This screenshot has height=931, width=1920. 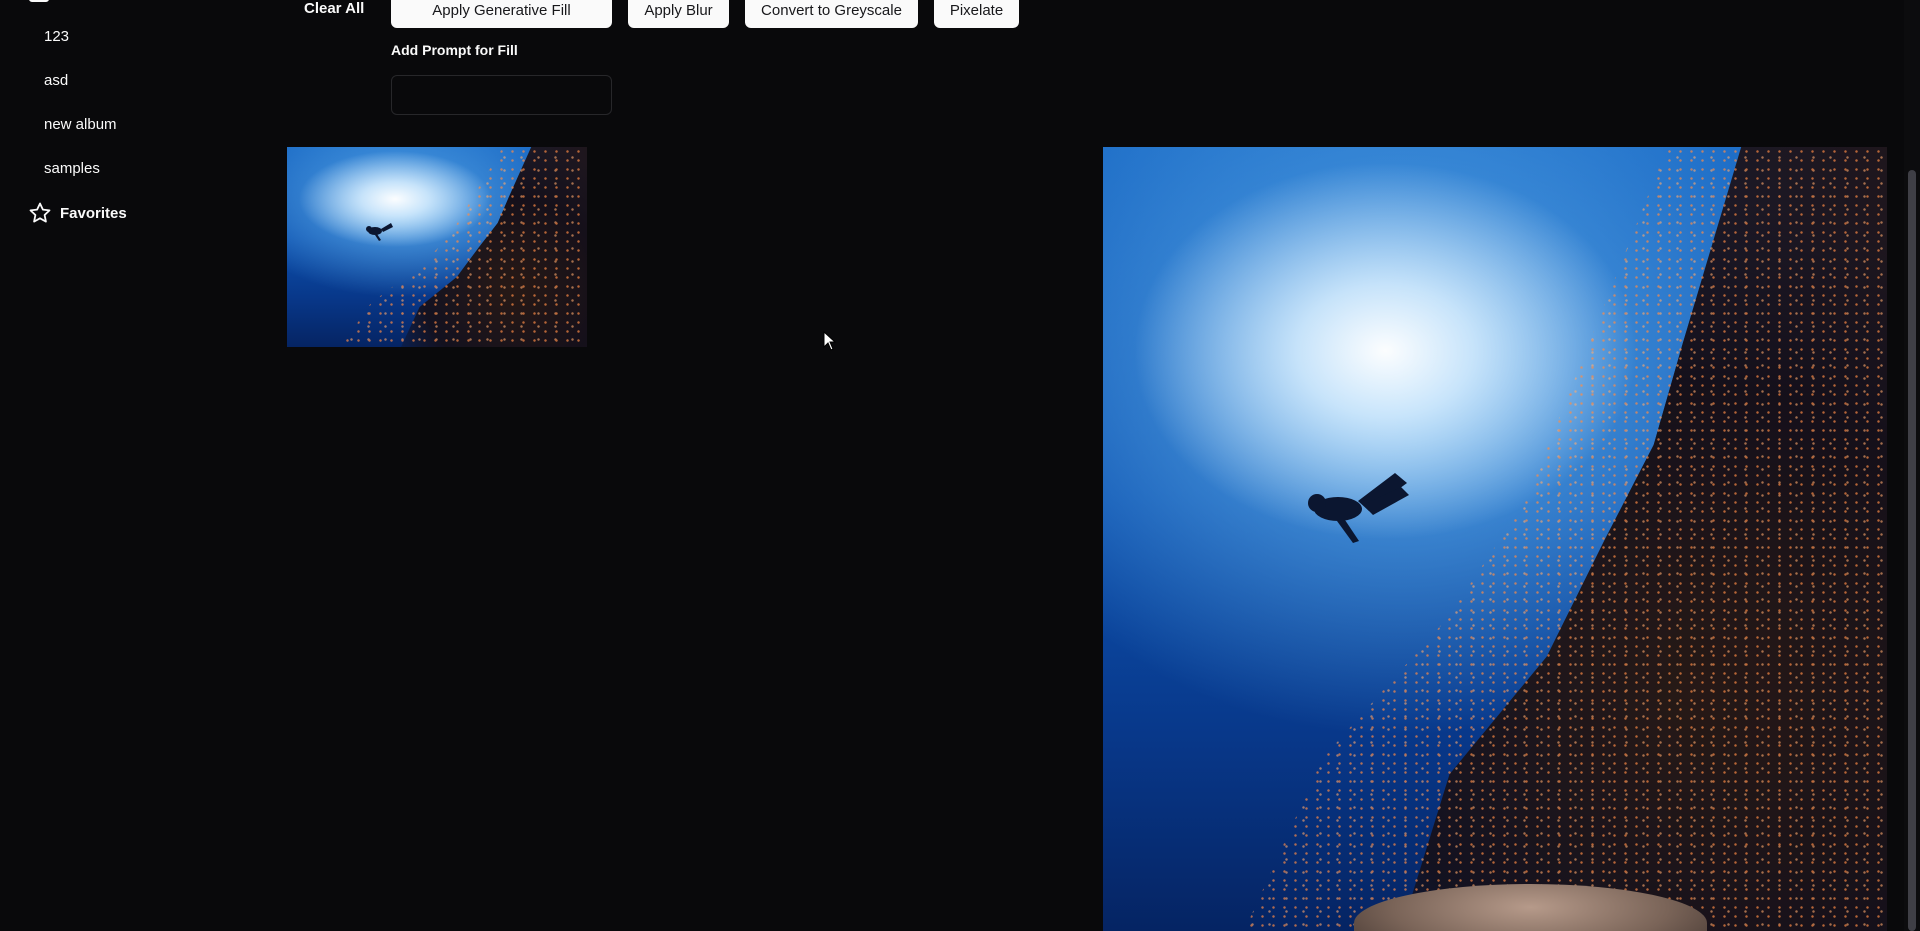 I want to click on prompt-input, so click(x=501, y=95).